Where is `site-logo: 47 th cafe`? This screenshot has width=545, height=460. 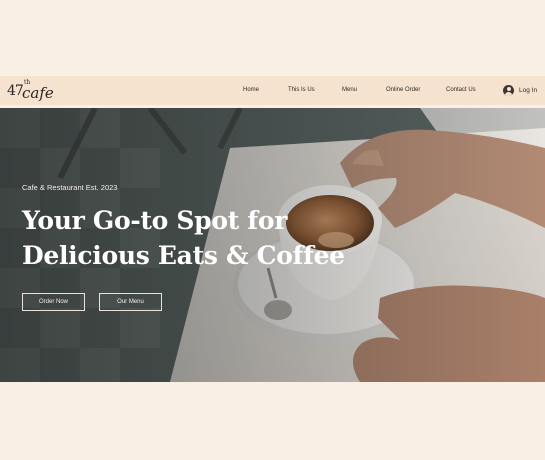
site-logo: 47 th cafe is located at coordinates (31, 90).